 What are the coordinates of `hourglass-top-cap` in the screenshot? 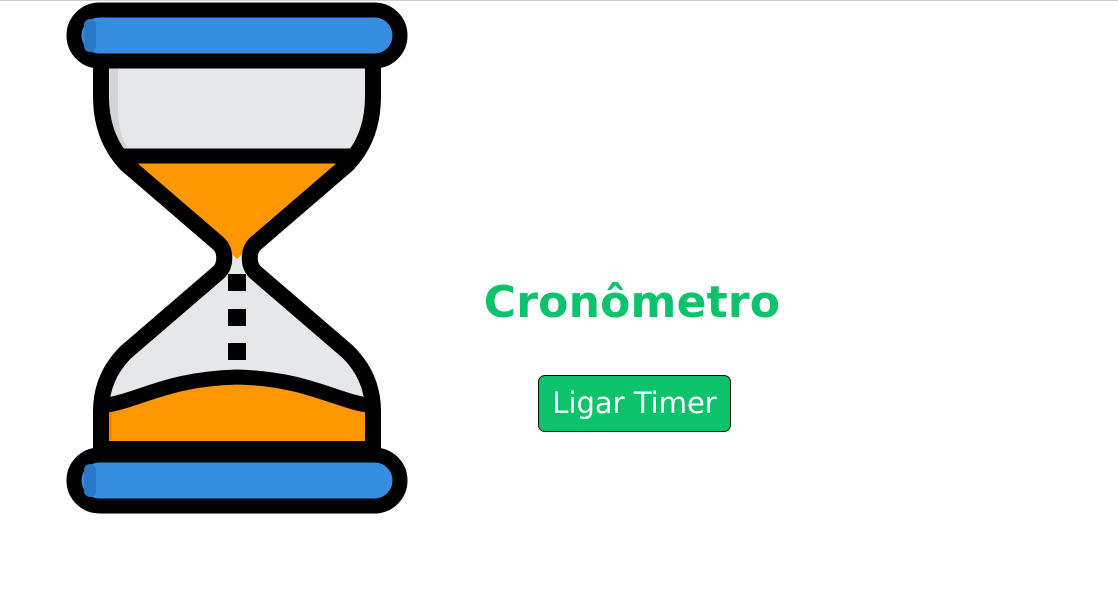 It's located at (237, 35).